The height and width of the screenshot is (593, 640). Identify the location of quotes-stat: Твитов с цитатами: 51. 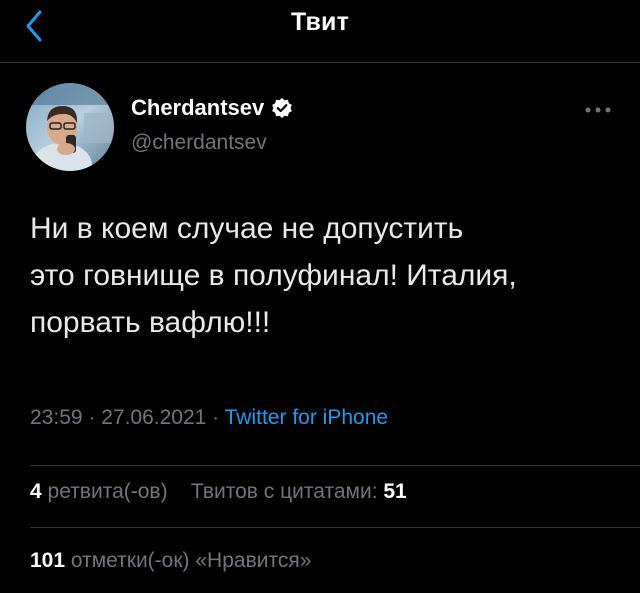
(299, 491).